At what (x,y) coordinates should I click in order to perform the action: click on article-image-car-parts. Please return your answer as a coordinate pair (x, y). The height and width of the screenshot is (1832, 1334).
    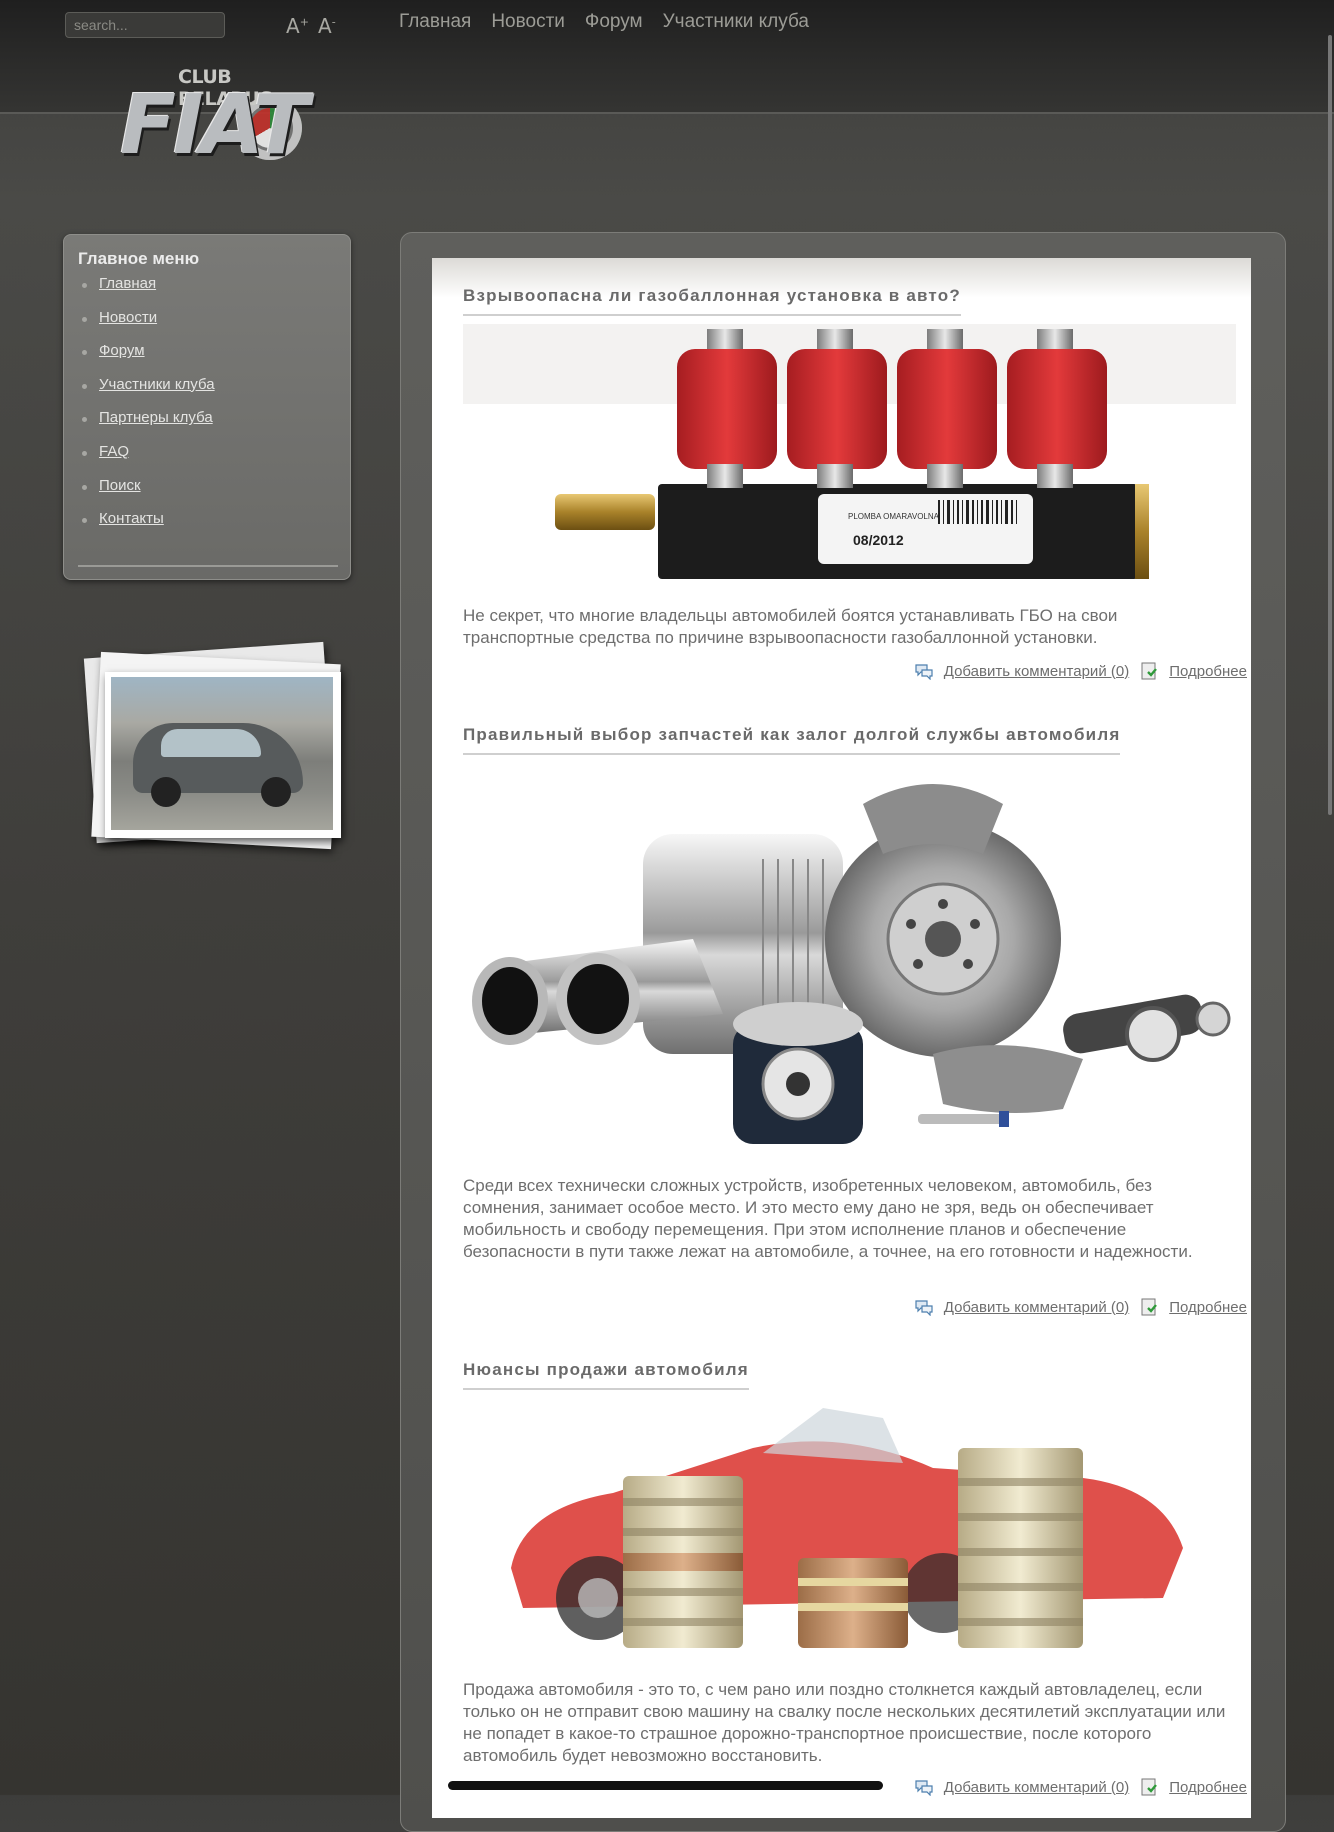
    Looking at the image, I should click on (849, 960).